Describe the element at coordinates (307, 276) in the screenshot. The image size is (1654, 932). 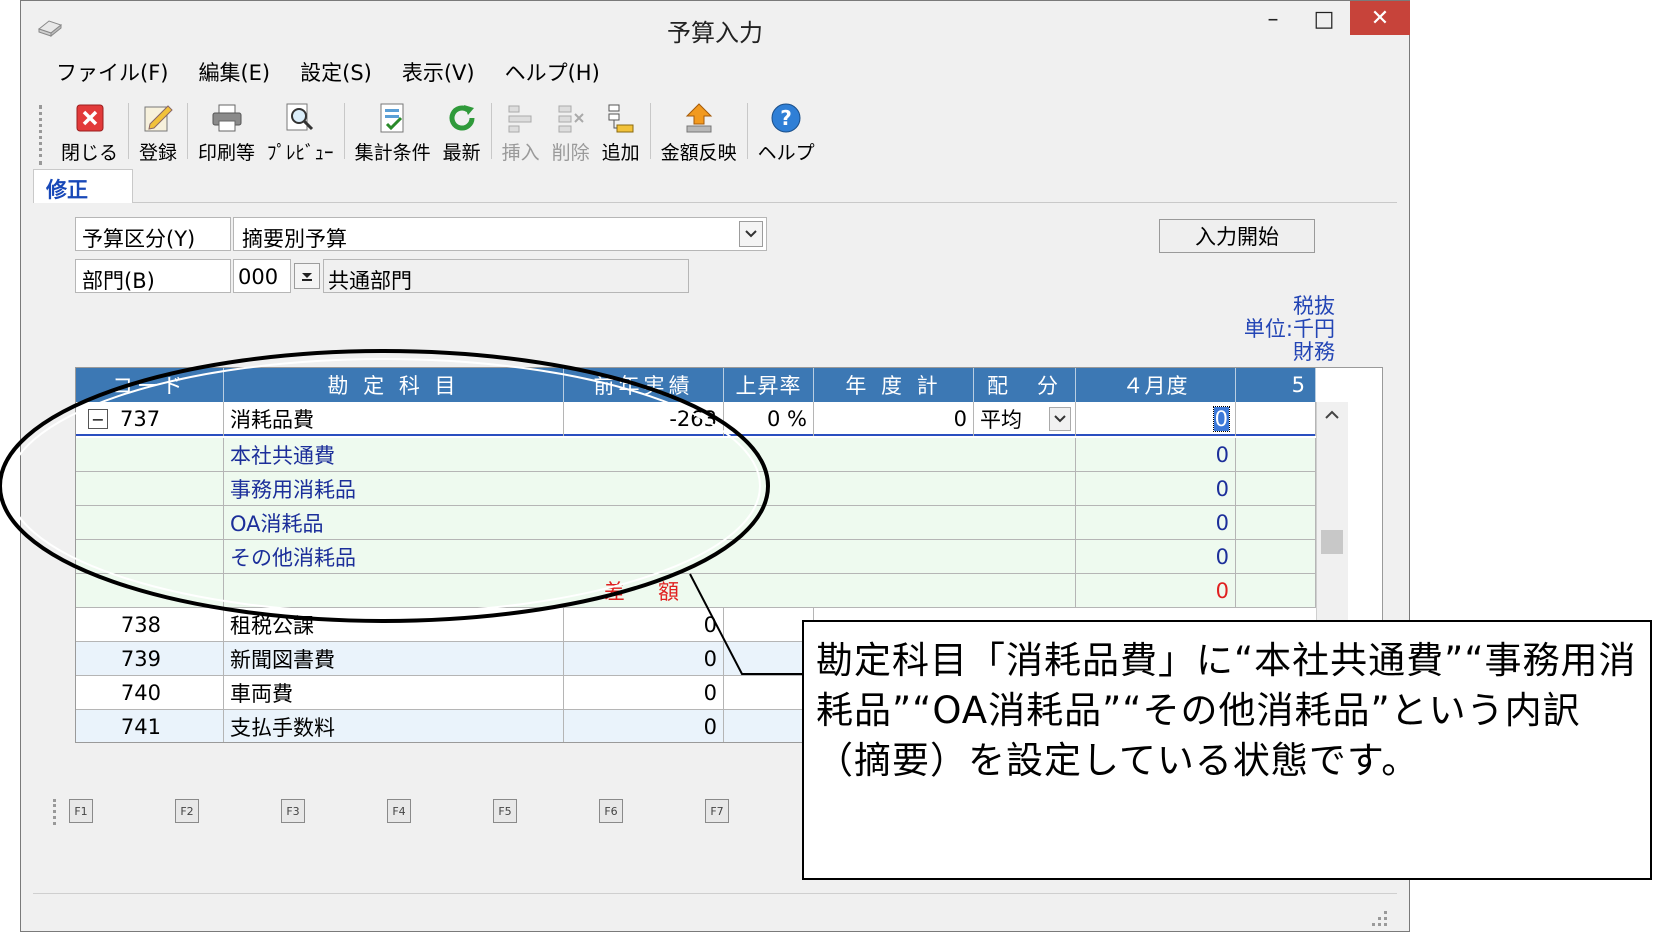
I see `dept-dropdown-icon` at that location.